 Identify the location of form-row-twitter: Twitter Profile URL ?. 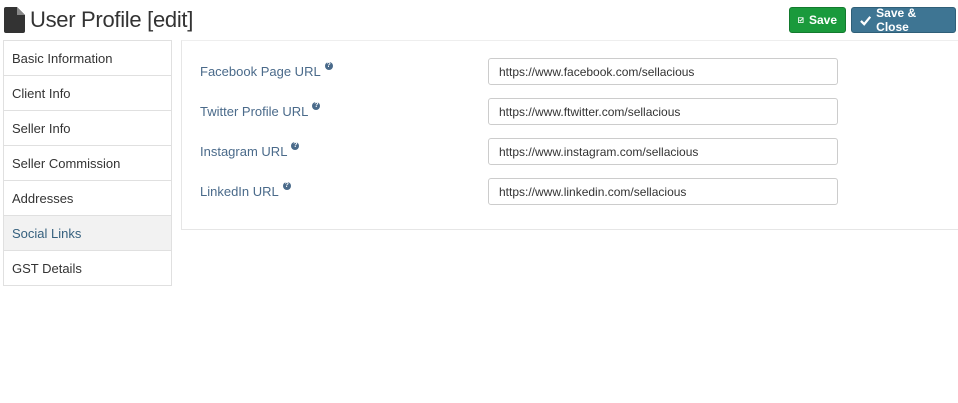
(570, 111).